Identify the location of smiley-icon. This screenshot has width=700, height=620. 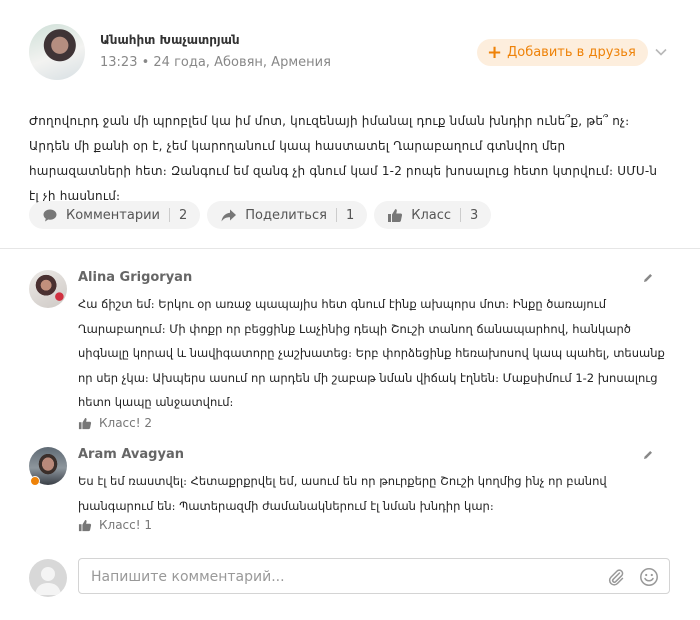
(649, 577).